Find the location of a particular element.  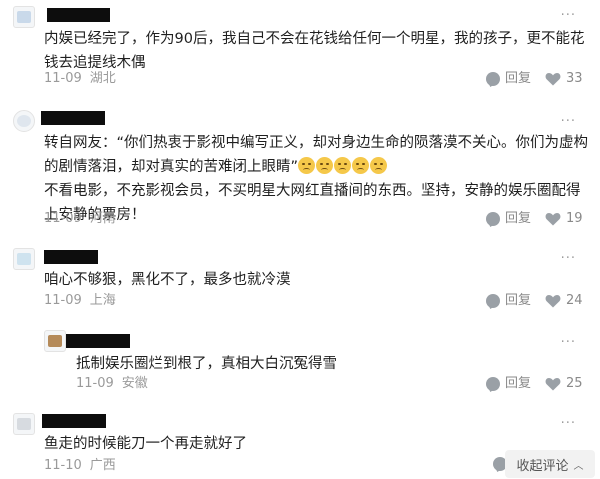

comment-text: 咱心不够狠，黑化不了，最多也就冷漠 is located at coordinates (167, 280).